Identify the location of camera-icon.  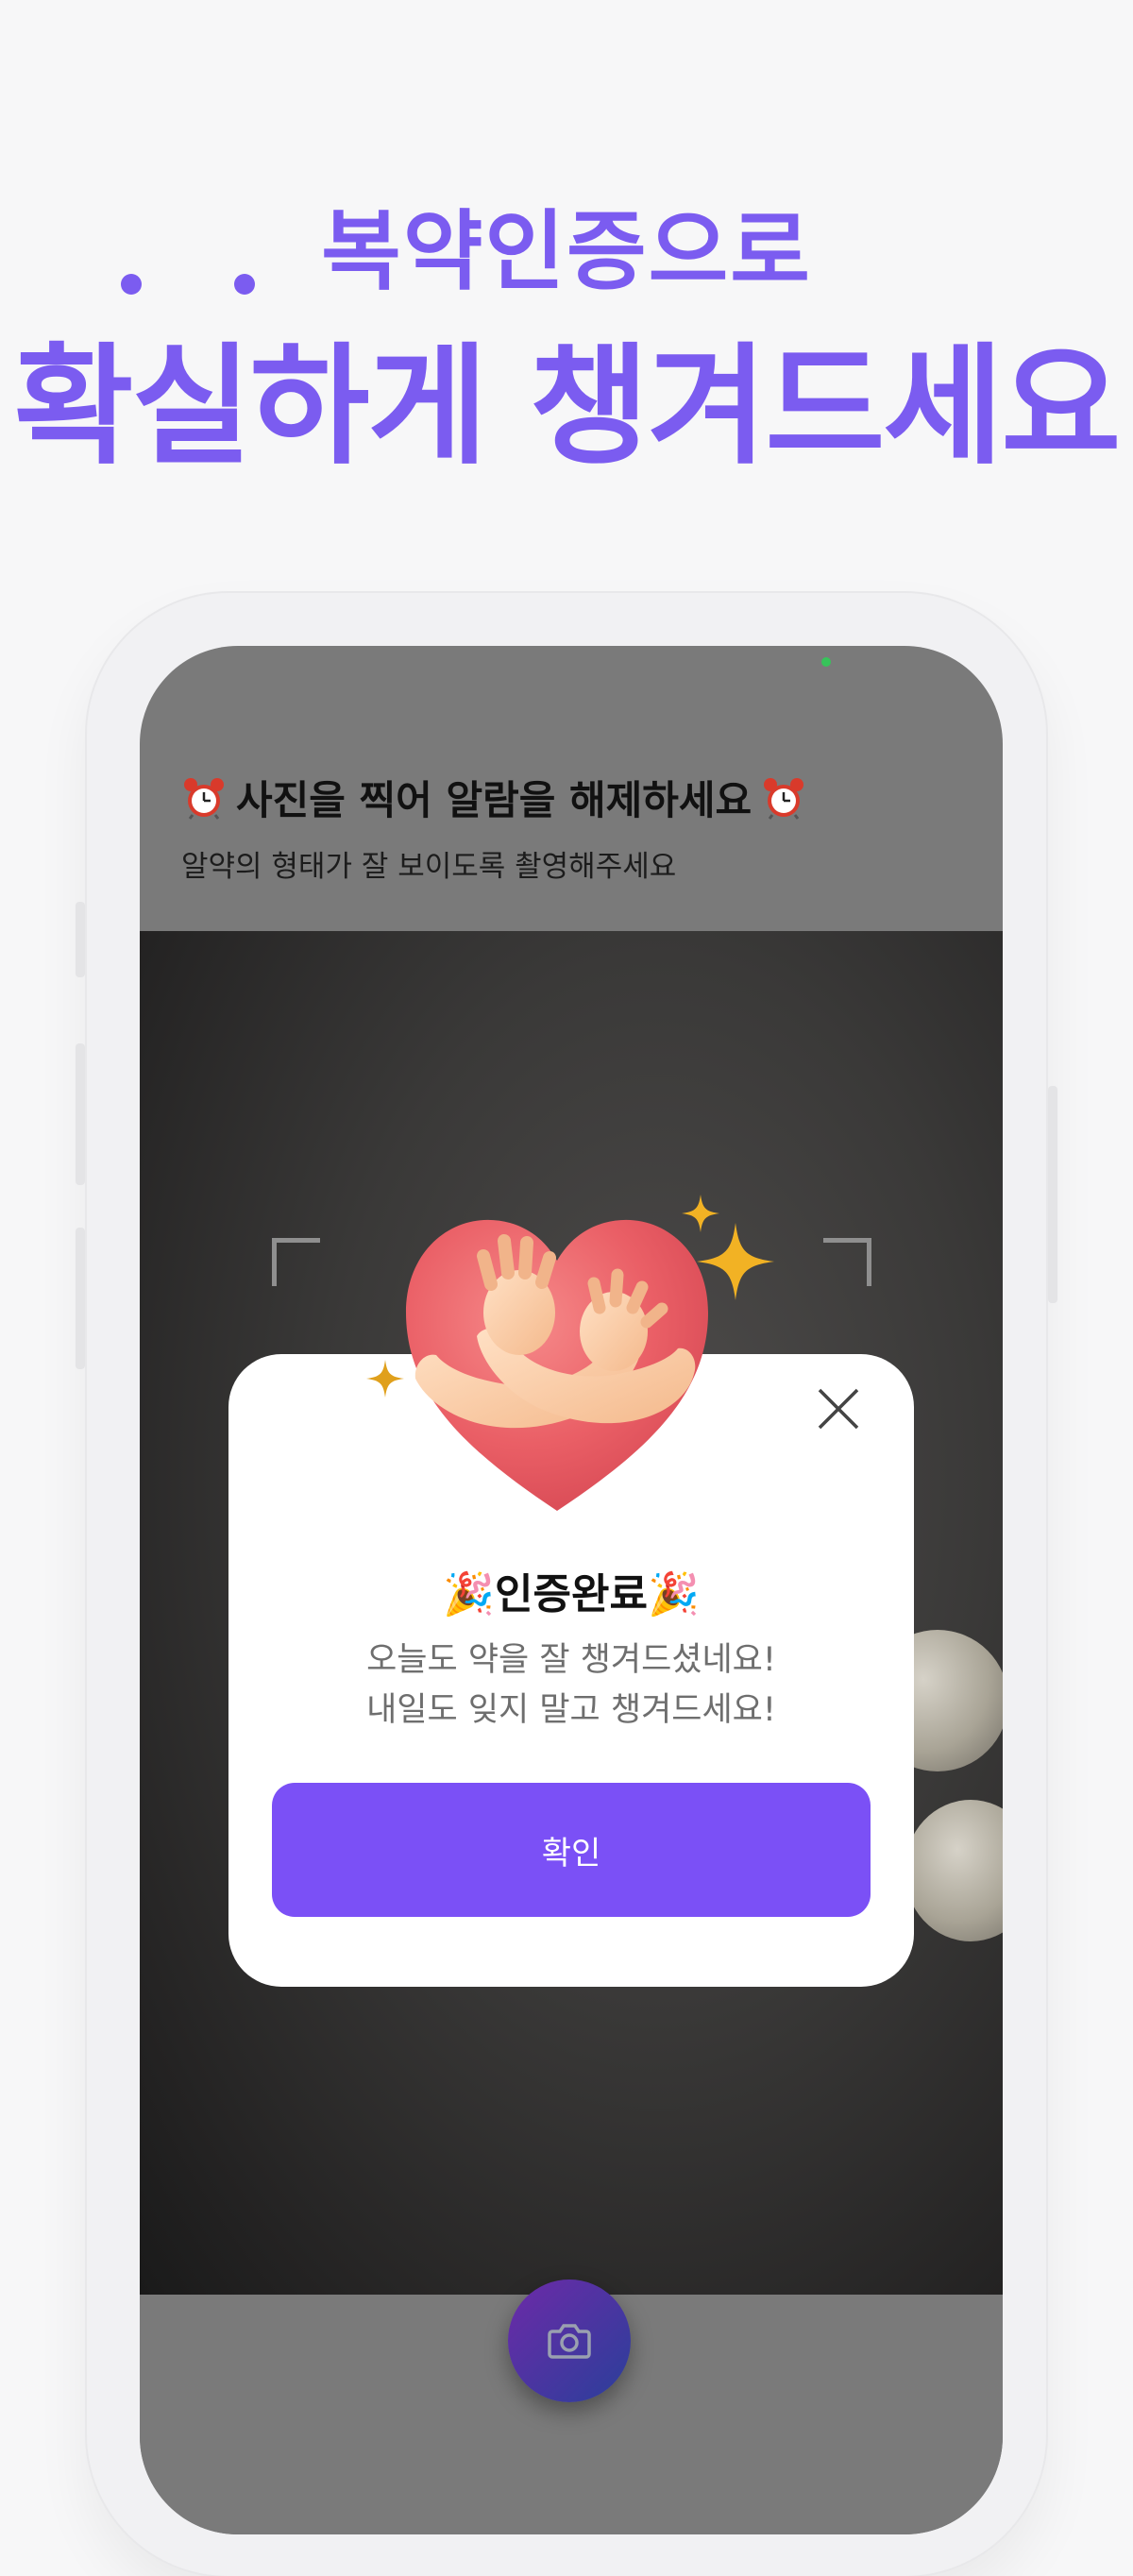
(569, 2341).